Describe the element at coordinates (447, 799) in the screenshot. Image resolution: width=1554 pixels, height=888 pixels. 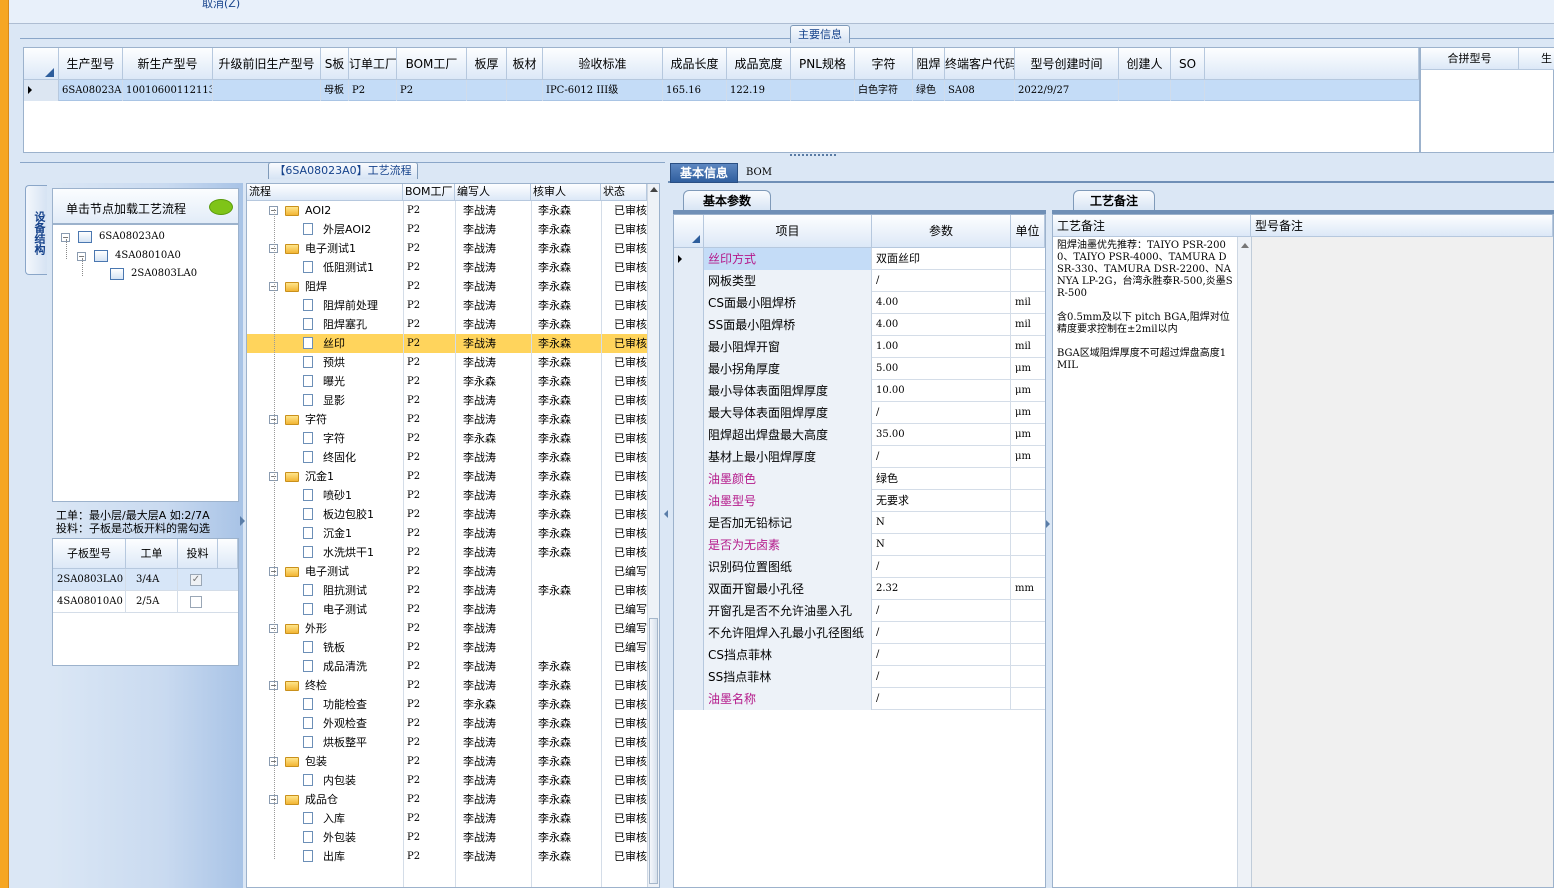
I see `flow-row: − 成品仓 P2 李战涛 李永森 已审核` at that location.